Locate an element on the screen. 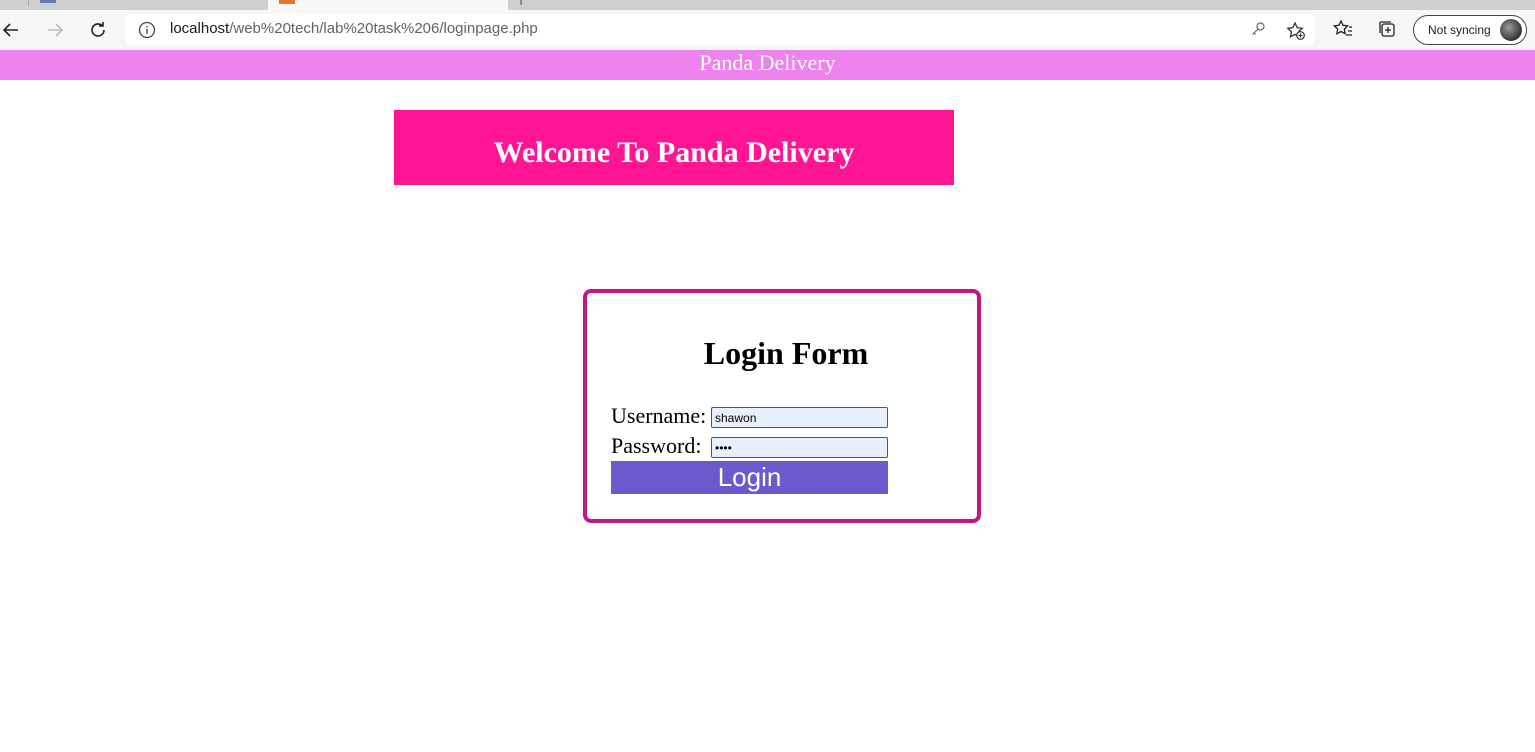 This screenshot has width=1535, height=752. key-icon is located at coordinates (1258, 29).